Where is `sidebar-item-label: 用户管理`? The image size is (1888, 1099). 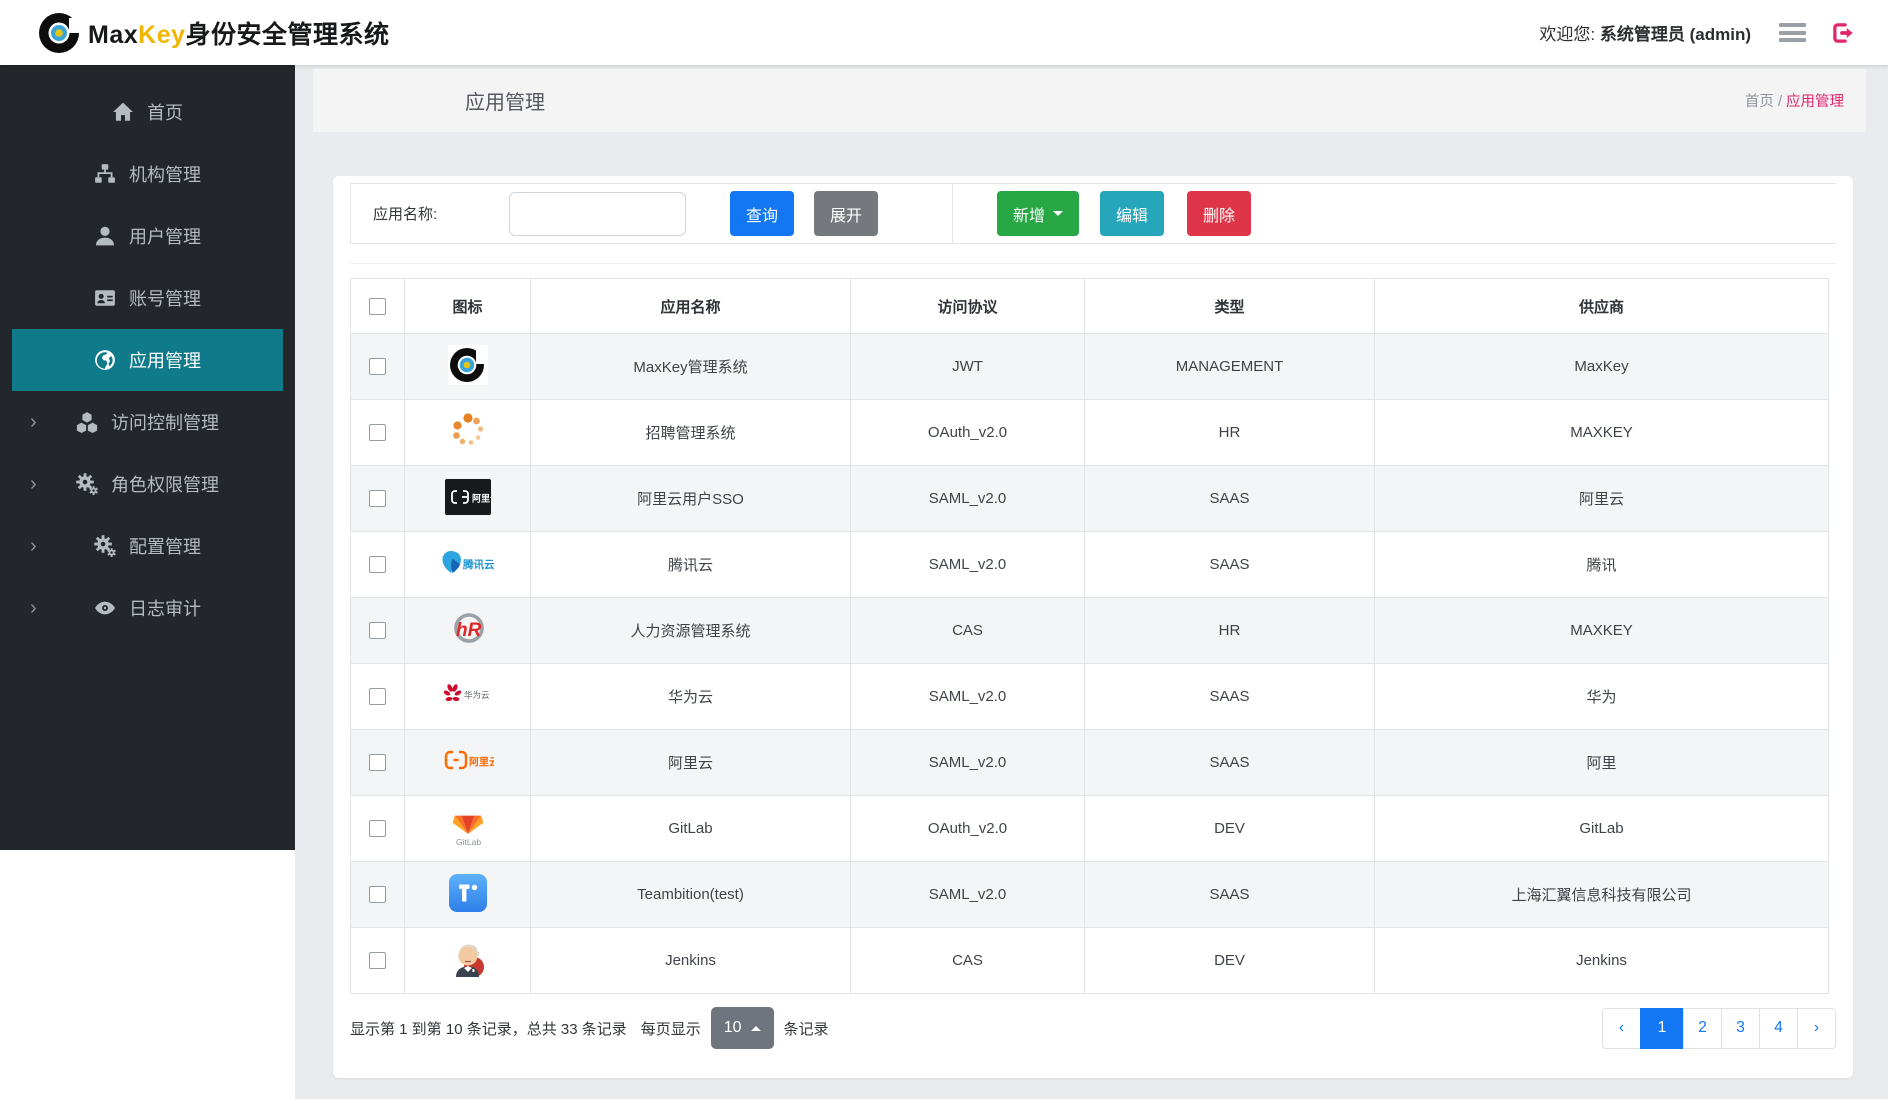
sidebar-item-label: 用户管理 is located at coordinates (165, 237).